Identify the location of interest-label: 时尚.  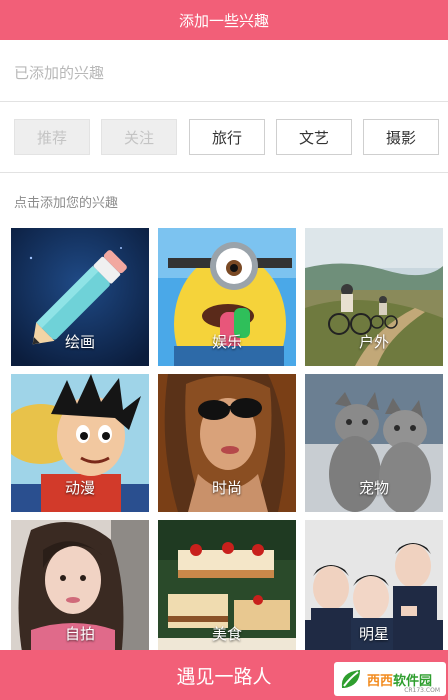
(226, 488).